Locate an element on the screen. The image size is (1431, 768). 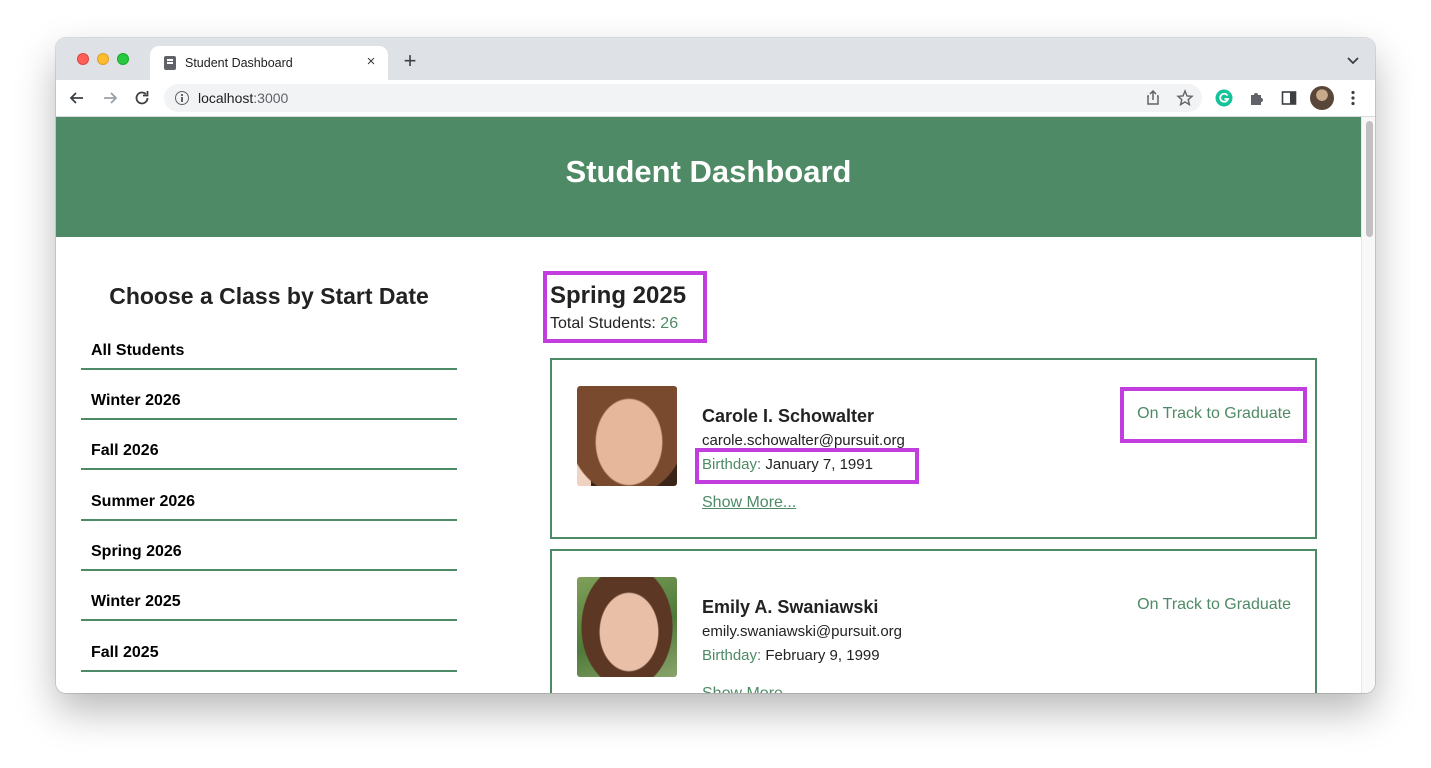
class-item-label: All Students is located at coordinates (138, 350).